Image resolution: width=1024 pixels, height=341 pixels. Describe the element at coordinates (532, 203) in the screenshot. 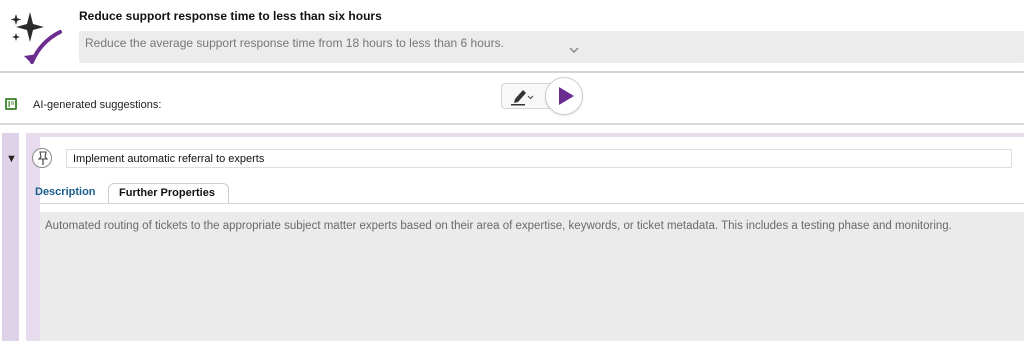

I see `tab-divider` at that location.